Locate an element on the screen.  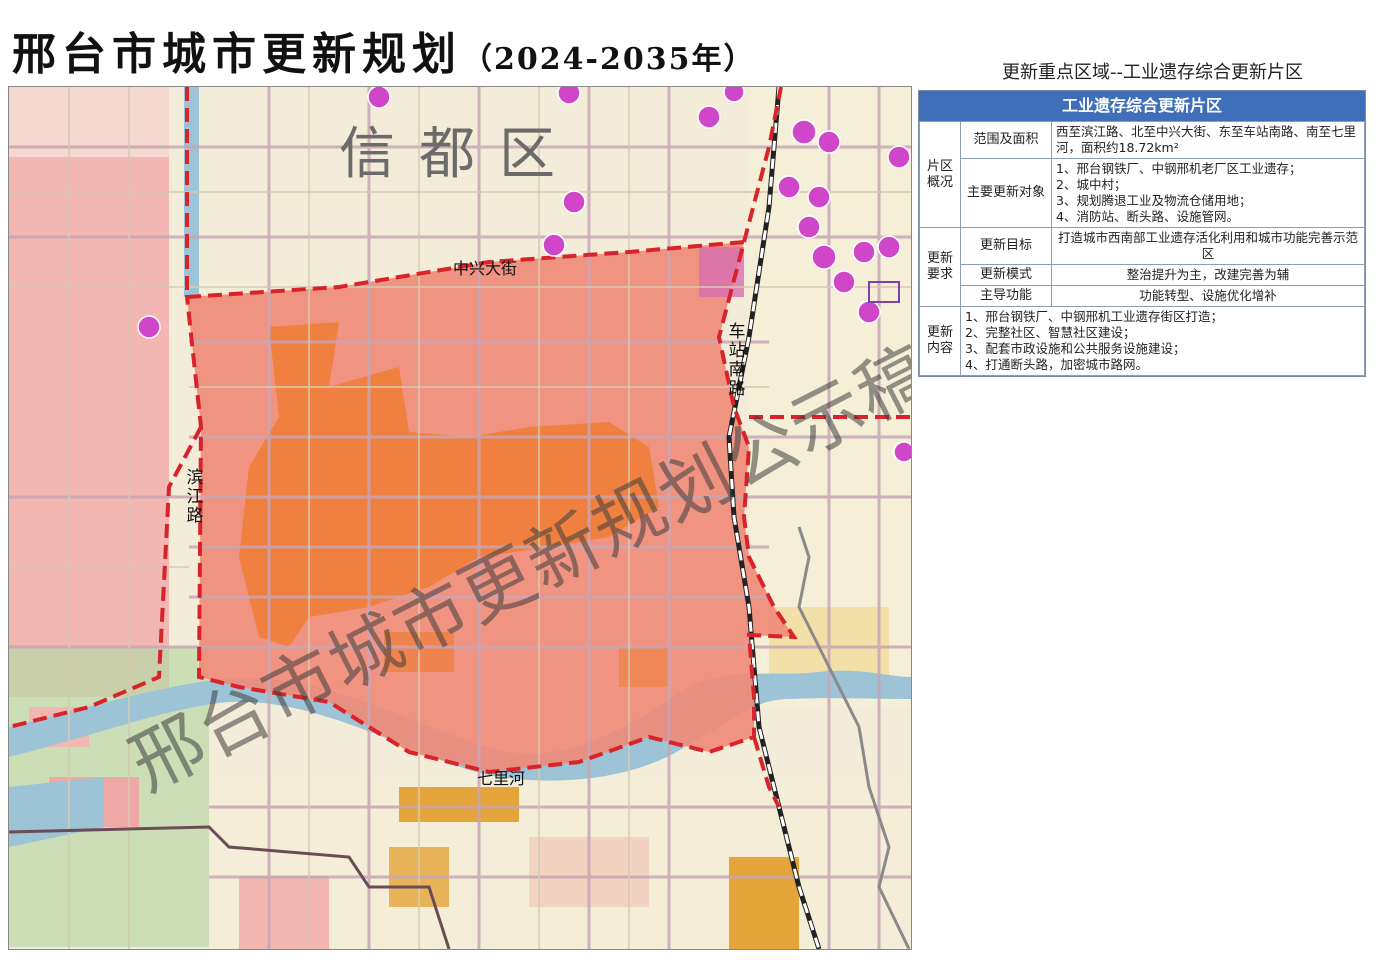
row-key-goal: 更新目标 is located at coordinates (1006, 246).